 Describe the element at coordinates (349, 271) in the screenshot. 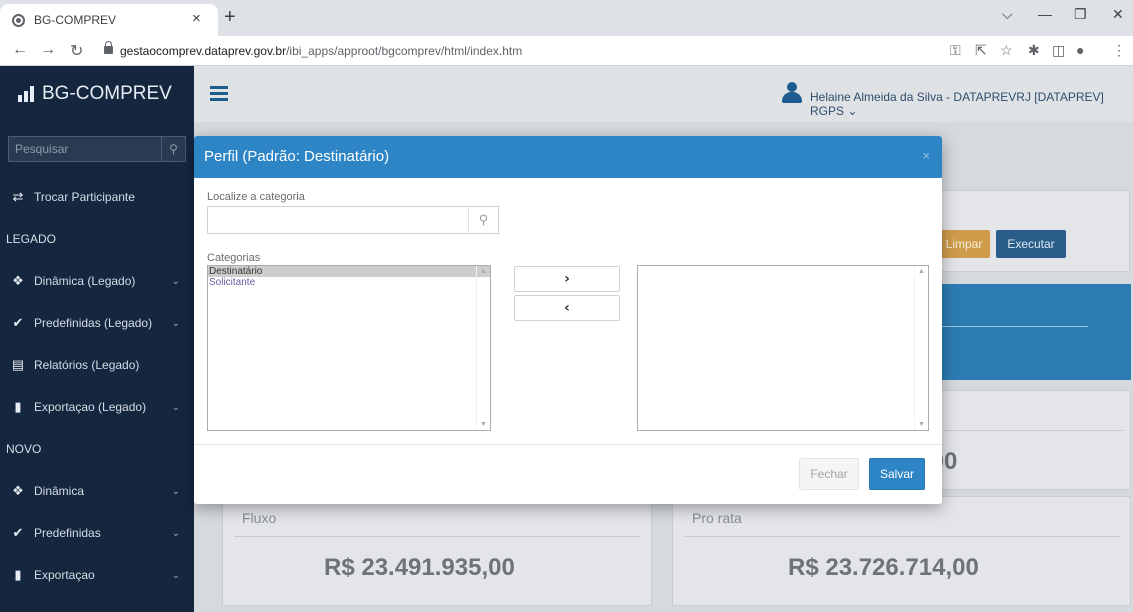

I see `category-option: Destinatário` at that location.